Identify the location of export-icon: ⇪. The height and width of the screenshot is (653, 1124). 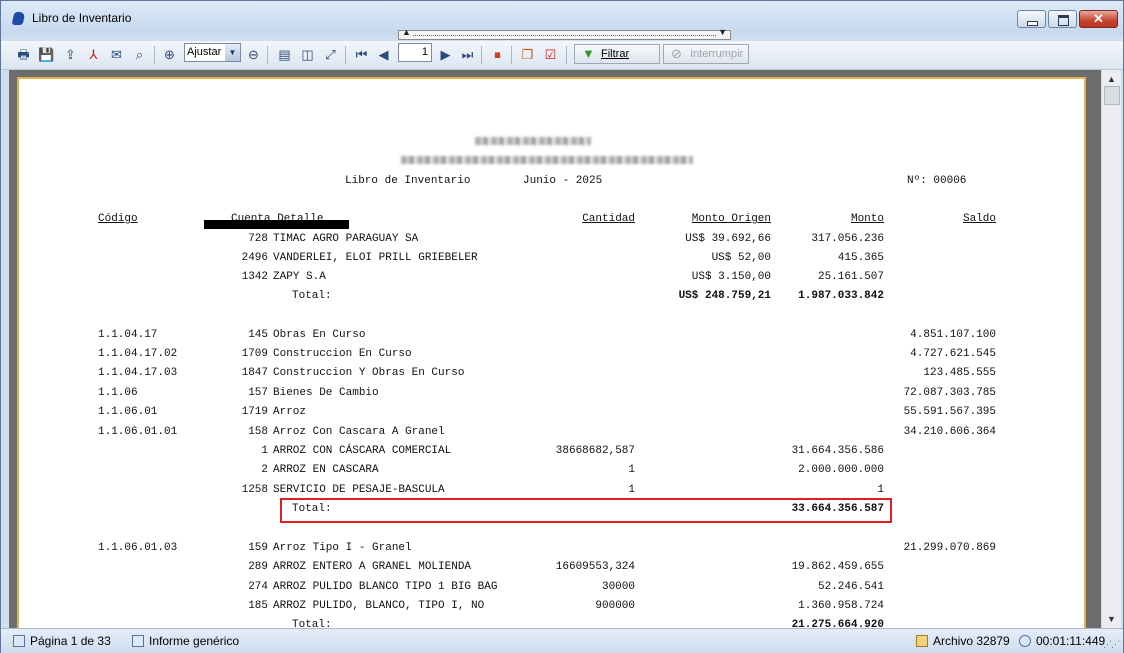
(70, 54).